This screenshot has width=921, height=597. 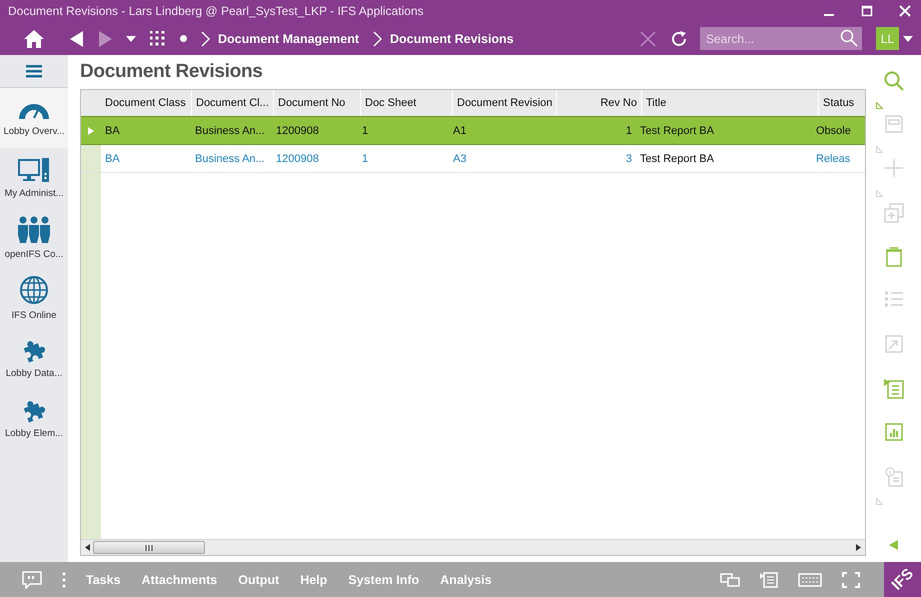 I want to click on table-cell-text: A3, so click(x=460, y=159).